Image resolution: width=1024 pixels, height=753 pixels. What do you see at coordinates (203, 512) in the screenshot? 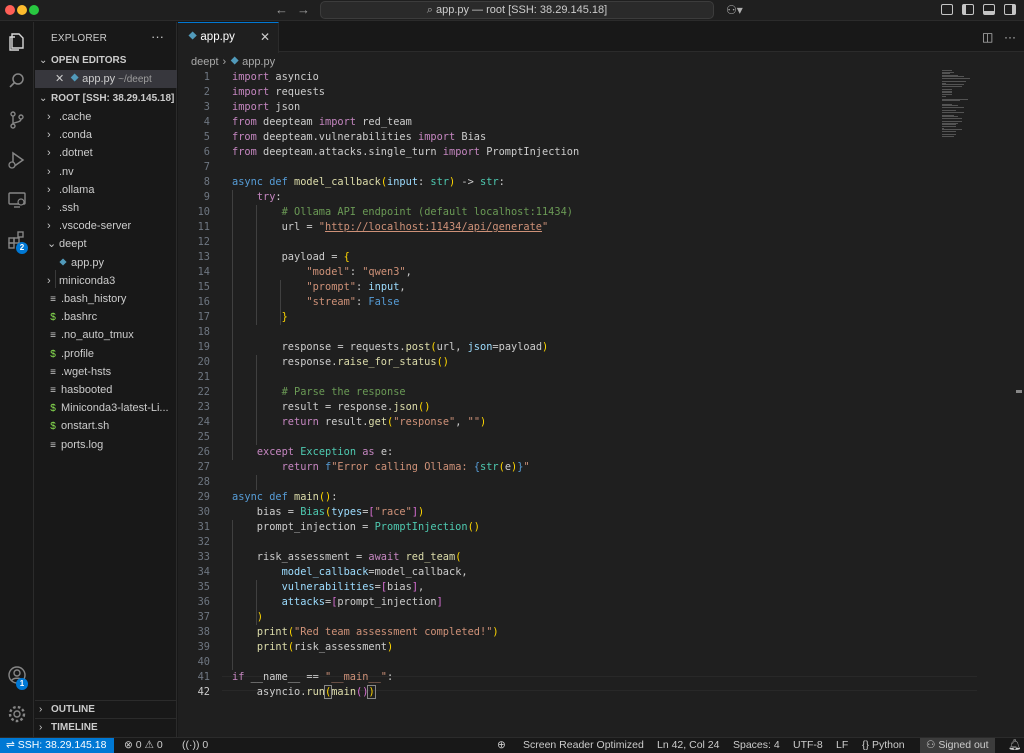
I see `line-number: 30` at bounding box center [203, 512].